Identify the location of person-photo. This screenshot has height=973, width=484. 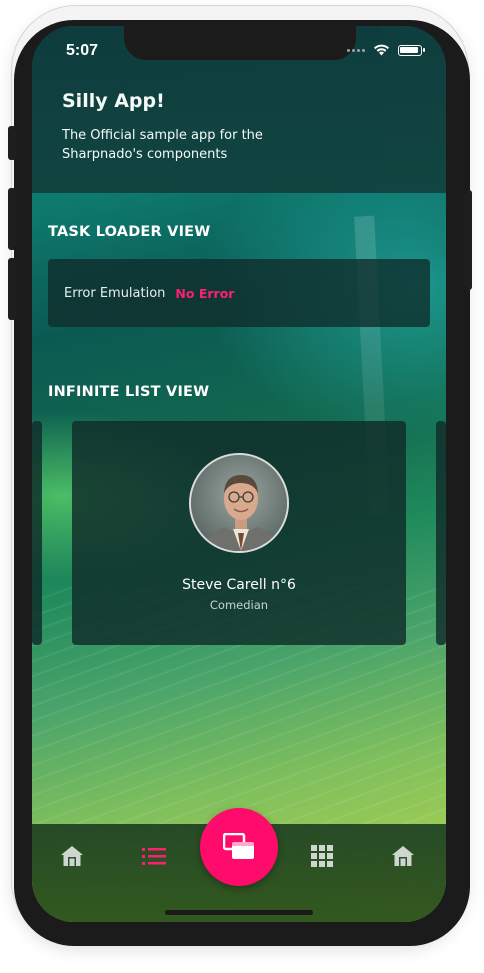
(239, 503).